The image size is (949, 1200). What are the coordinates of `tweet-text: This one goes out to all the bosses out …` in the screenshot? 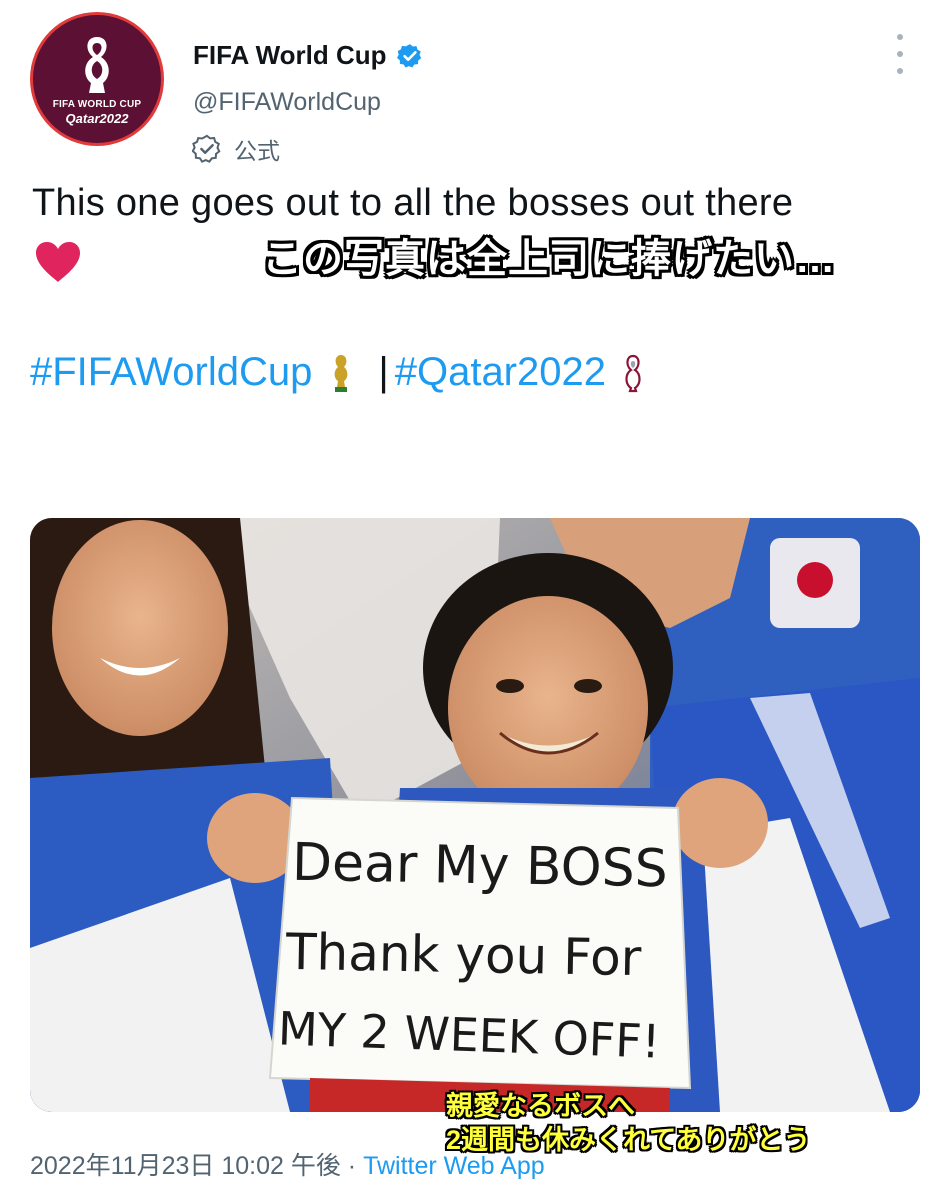 It's located at (413, 203).